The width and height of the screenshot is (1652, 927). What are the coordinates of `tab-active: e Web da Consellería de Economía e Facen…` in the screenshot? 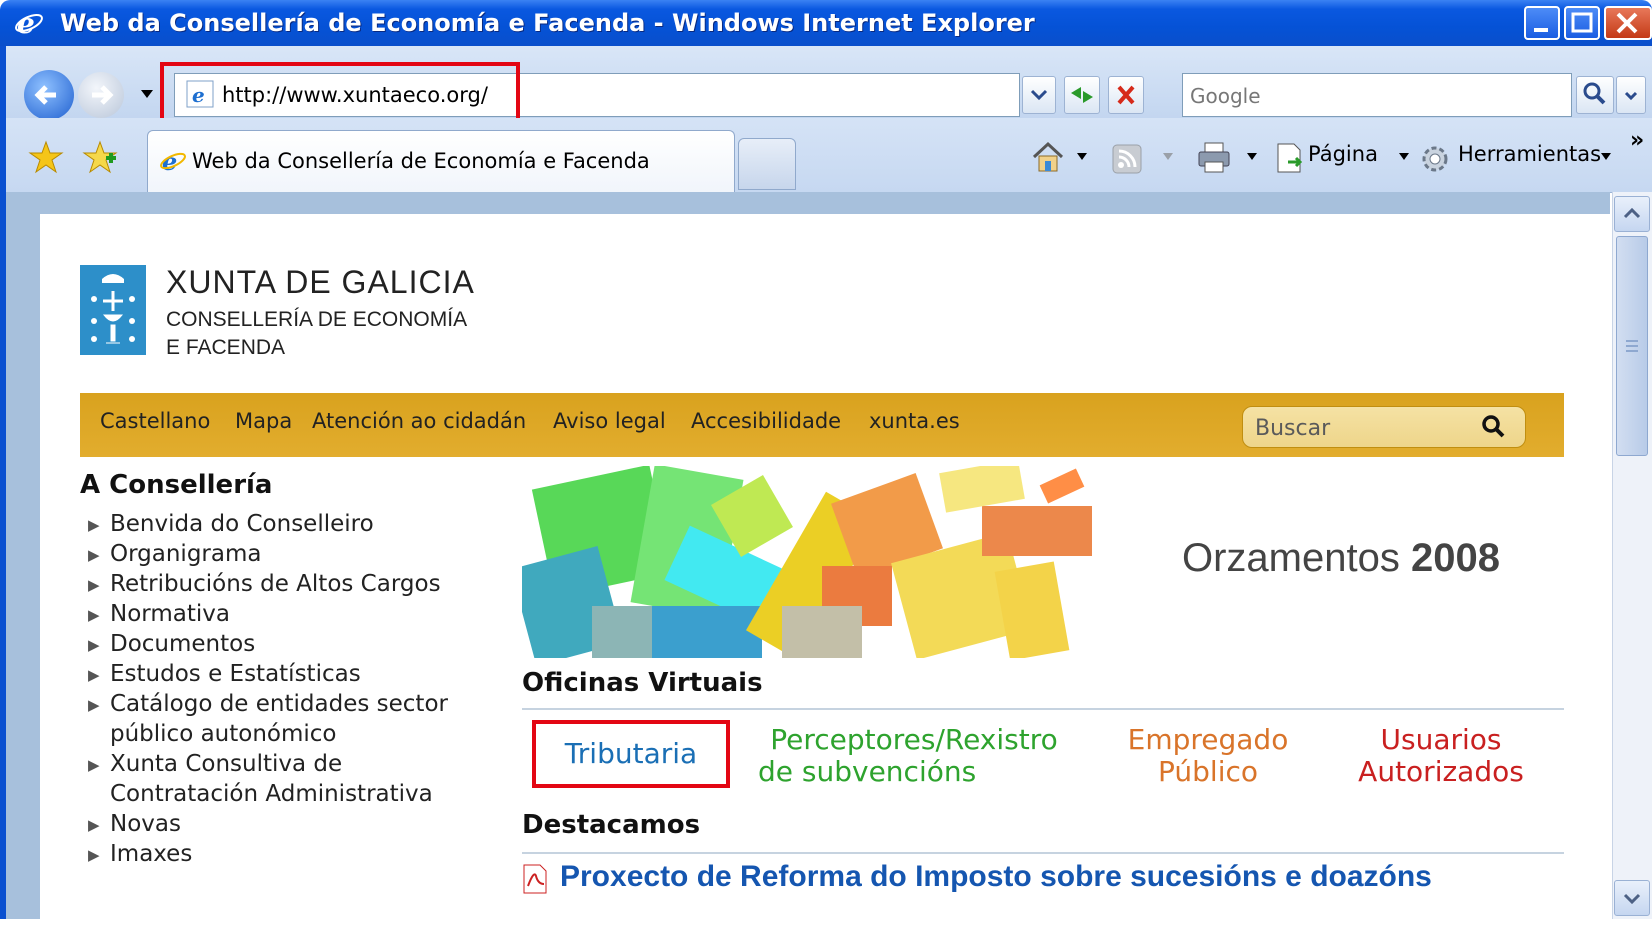 It's located at (441, 161).